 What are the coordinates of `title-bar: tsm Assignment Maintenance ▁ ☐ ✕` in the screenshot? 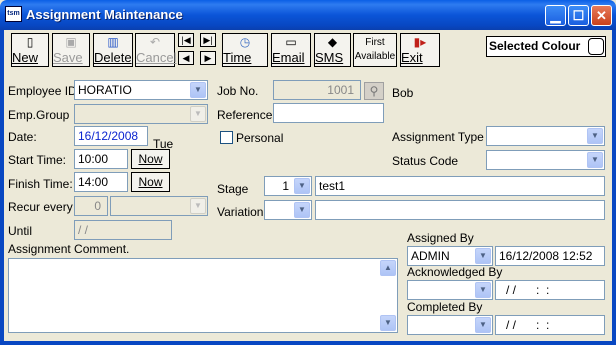 It's located at (308, 15).